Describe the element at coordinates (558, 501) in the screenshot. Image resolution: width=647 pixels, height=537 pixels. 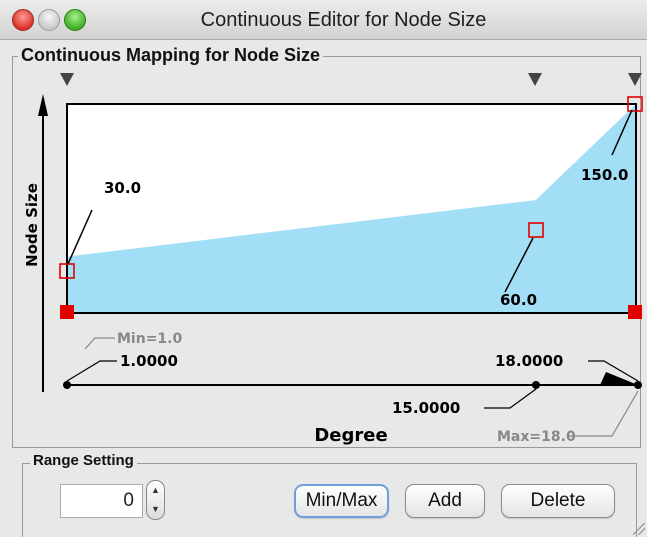
I see `delete-button: Delete` at that location.